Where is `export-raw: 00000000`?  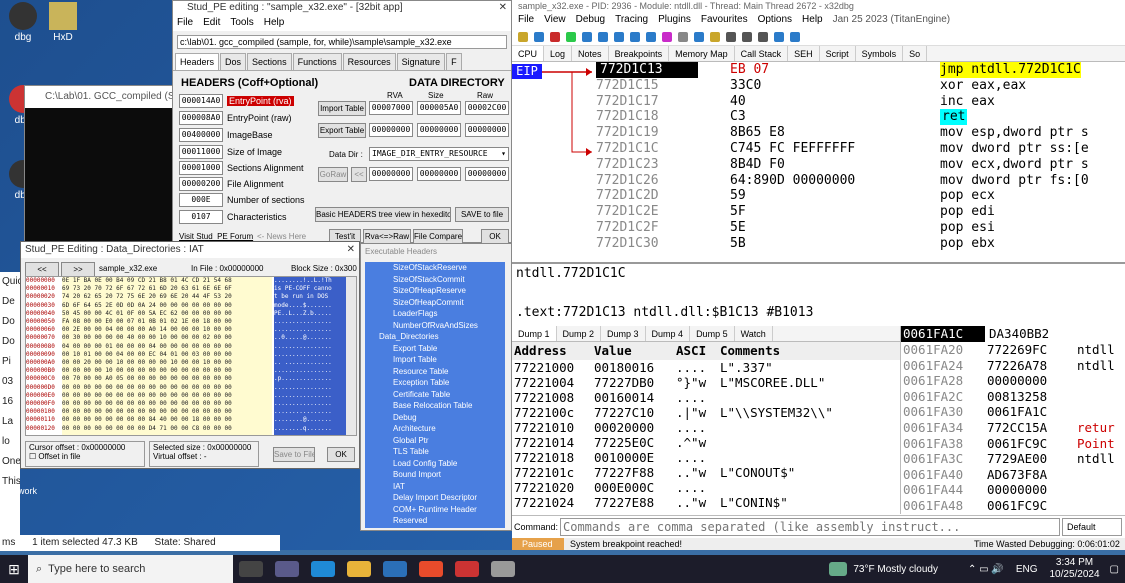 export-raw: 00000000 is located at coordinates (487, 130).